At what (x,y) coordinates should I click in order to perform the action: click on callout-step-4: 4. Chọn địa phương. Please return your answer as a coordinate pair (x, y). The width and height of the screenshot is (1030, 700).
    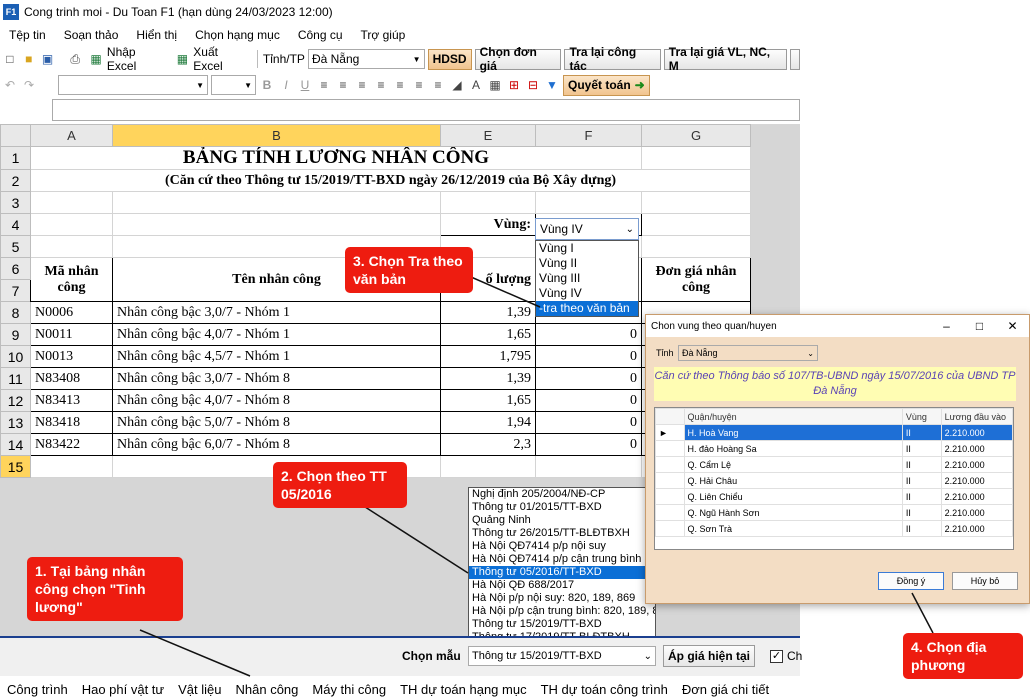
    Looking at the image, I should click on (963, 656).